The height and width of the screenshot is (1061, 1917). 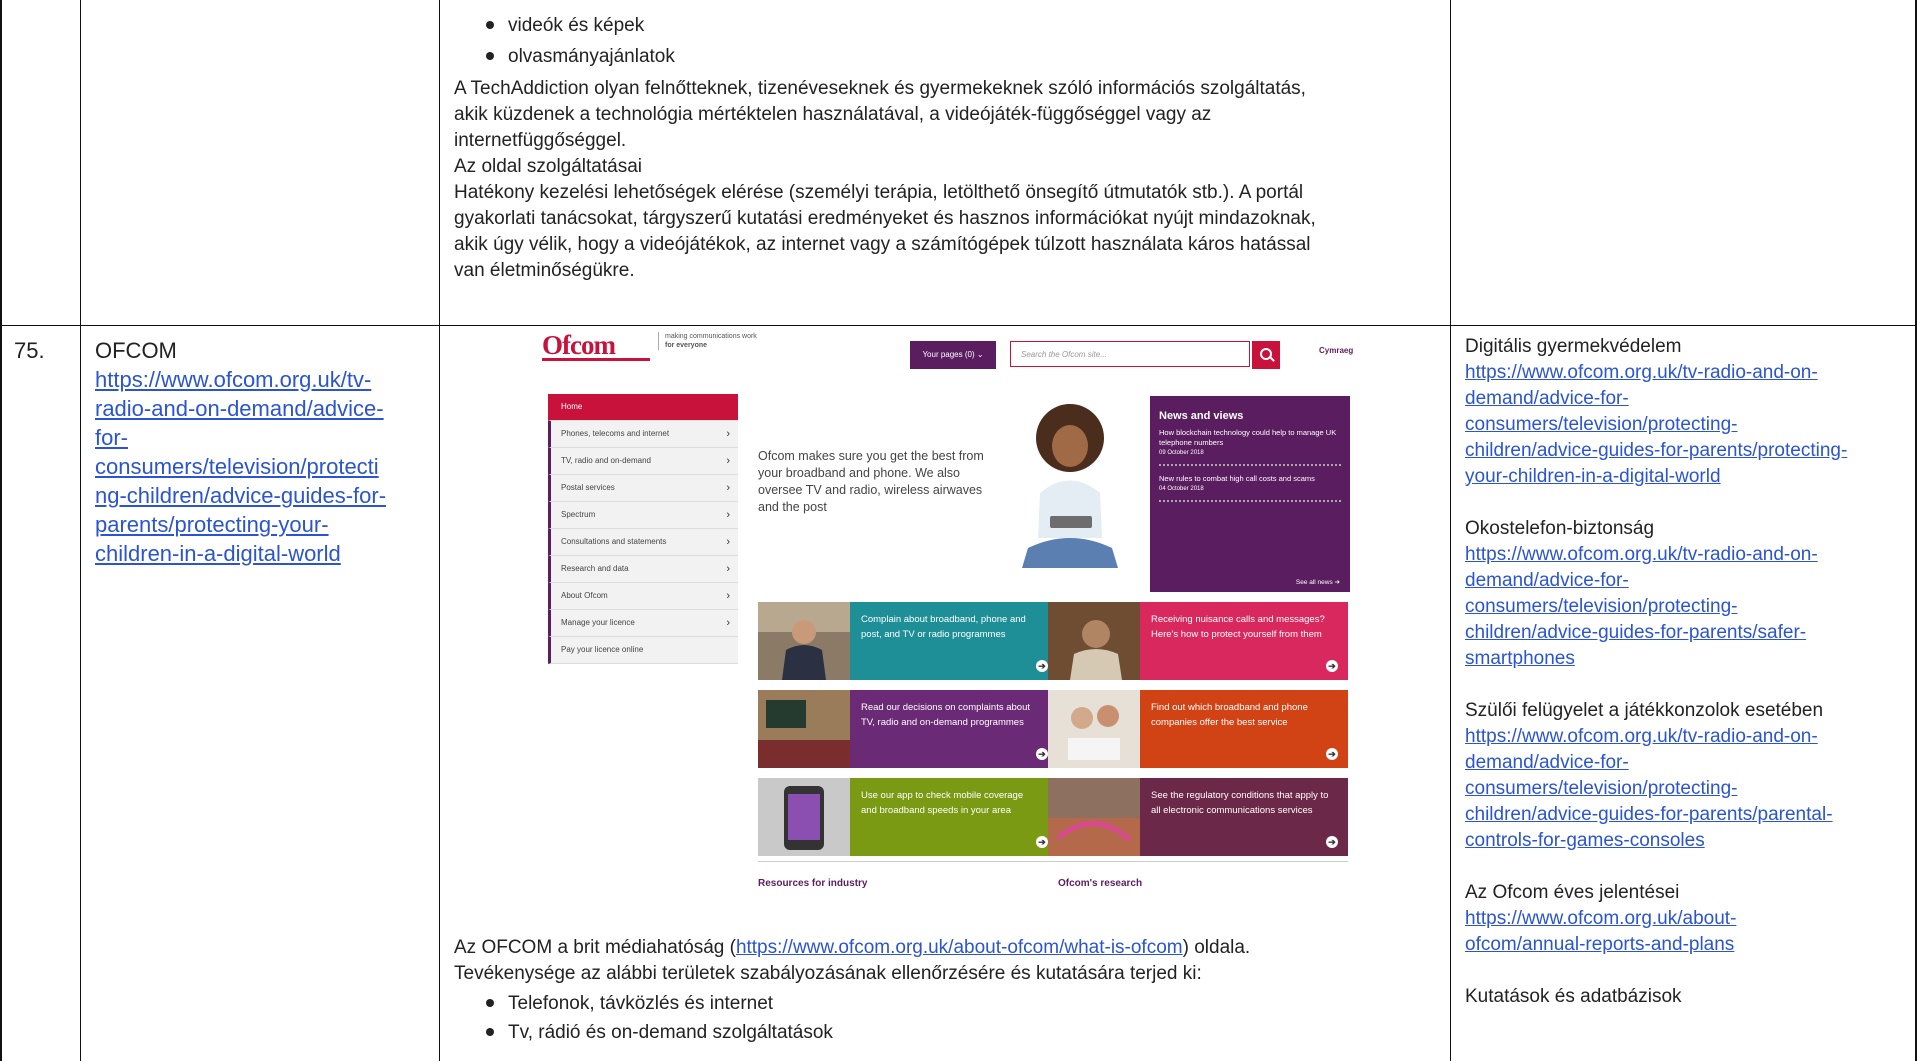 I want to click on ofcom-research-link: Ofcom's research, so click(x=1100, y=883).